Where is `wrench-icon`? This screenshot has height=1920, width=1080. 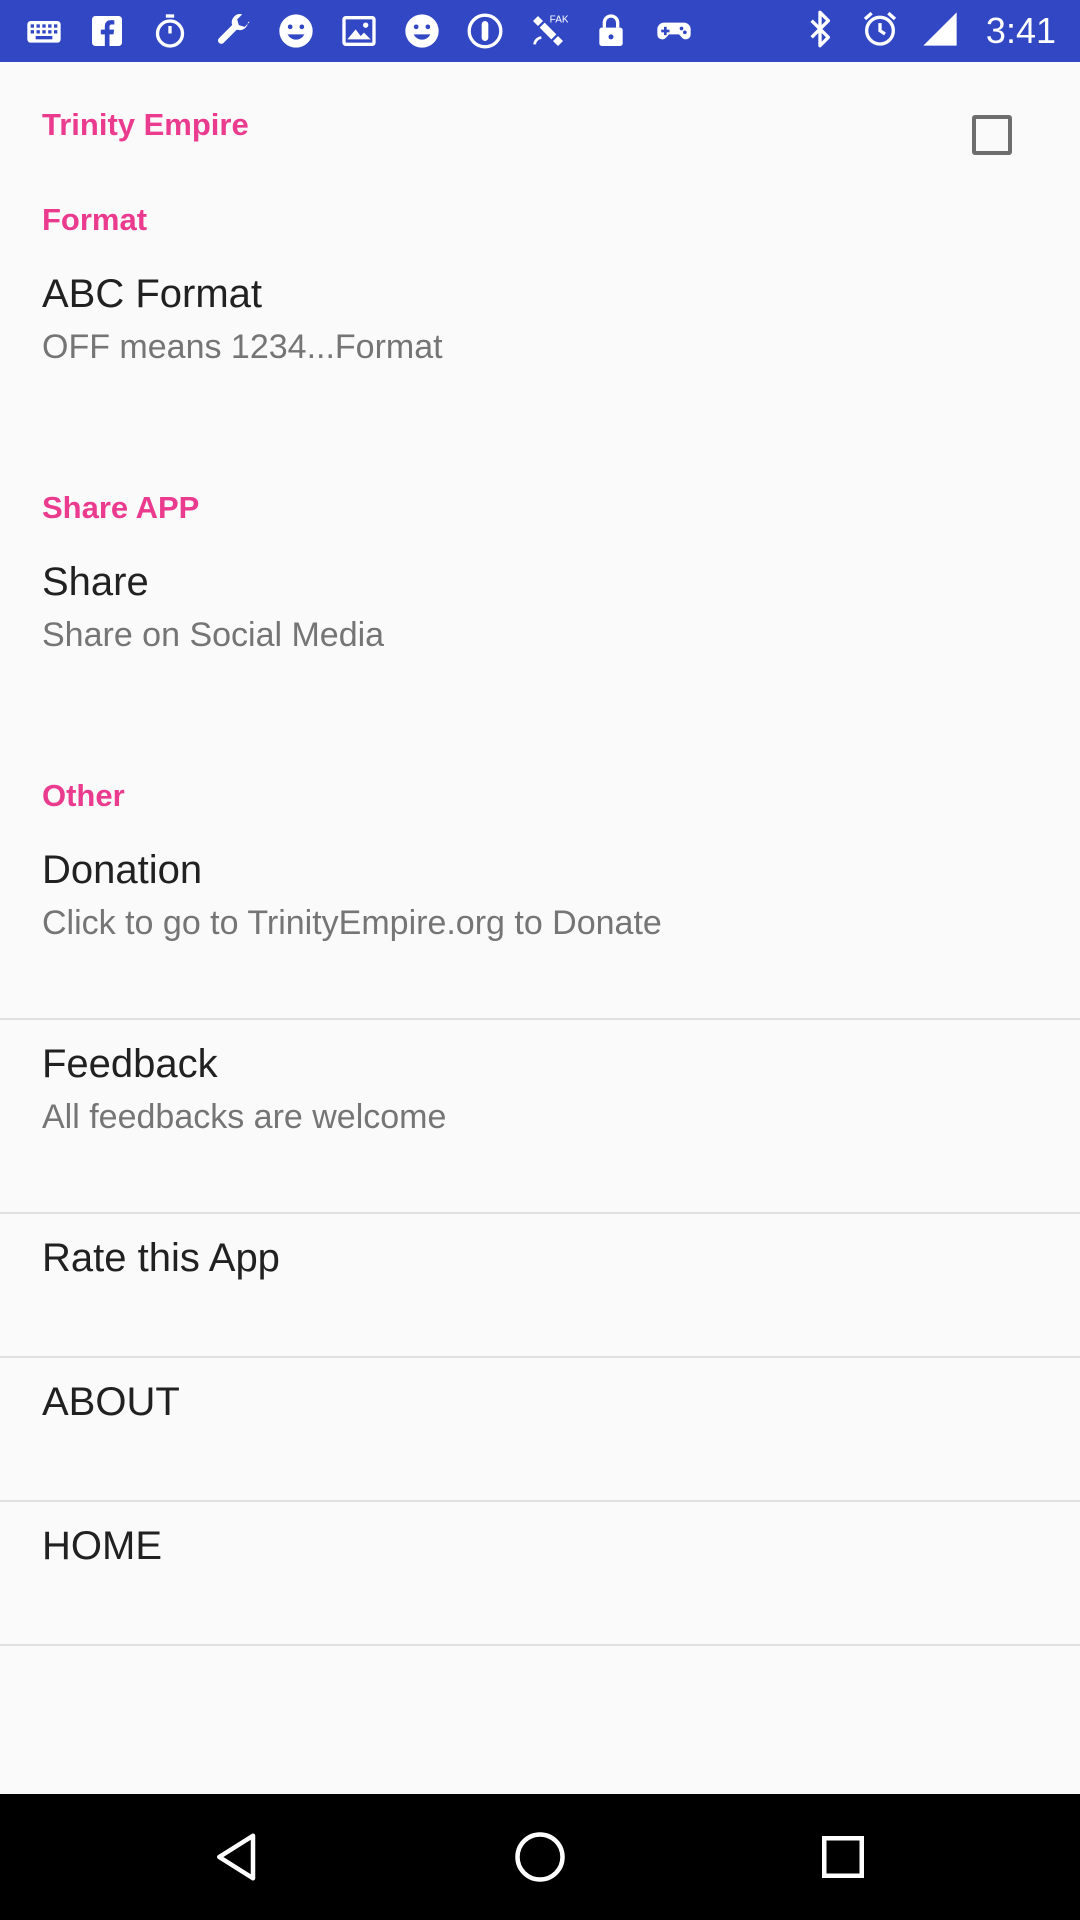 wrench-icon is located at coordinates (233, 31).